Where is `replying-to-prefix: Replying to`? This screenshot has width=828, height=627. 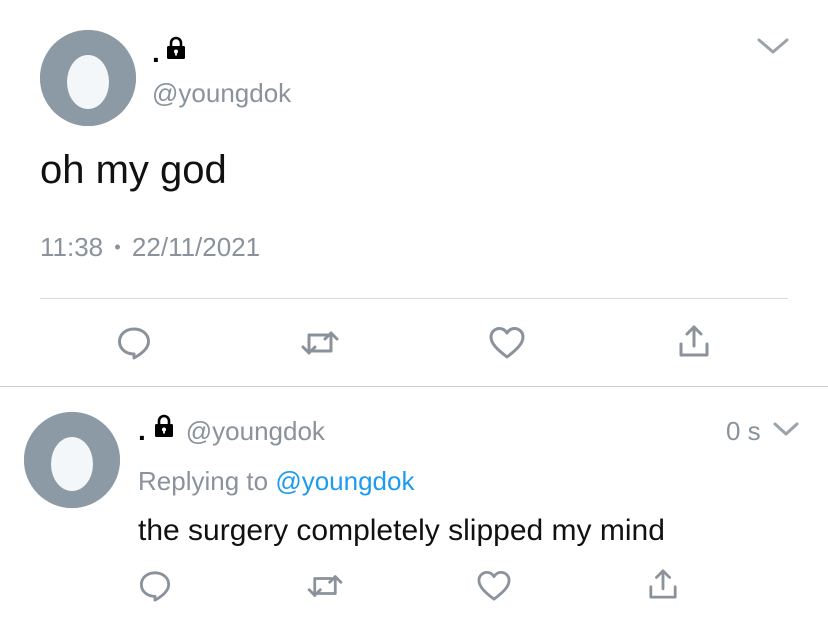 replying-to-prefix: Replying to is located at coordinates (203, 481).